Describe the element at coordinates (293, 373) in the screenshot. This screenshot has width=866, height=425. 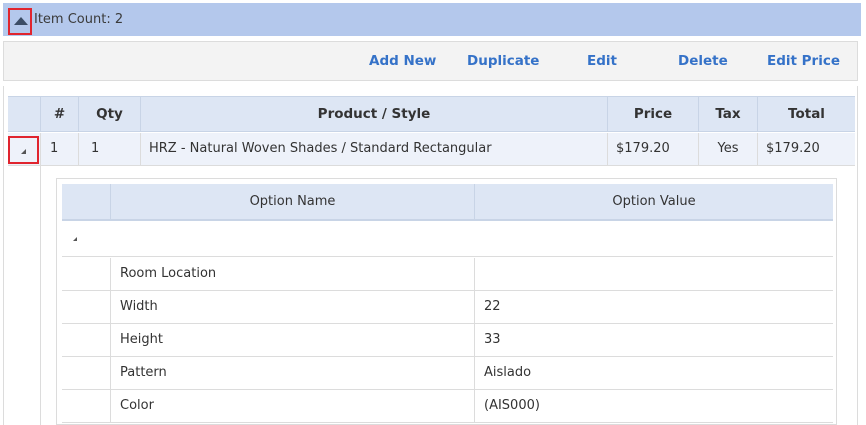
I see `option-name: Pattern` at that location.